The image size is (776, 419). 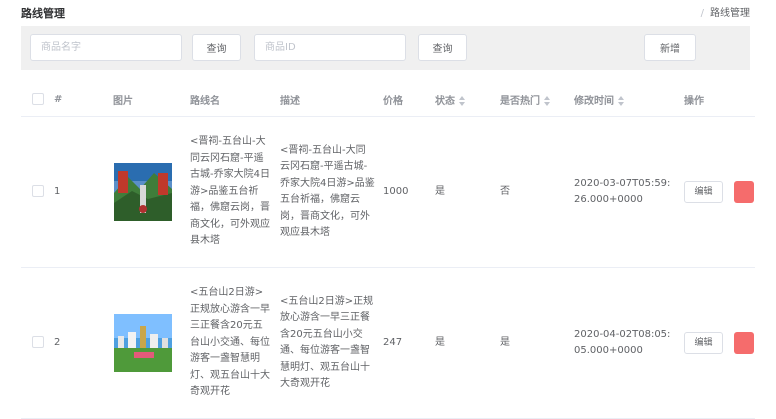 I want to click on product-name-input, so click(x=106, y=47).